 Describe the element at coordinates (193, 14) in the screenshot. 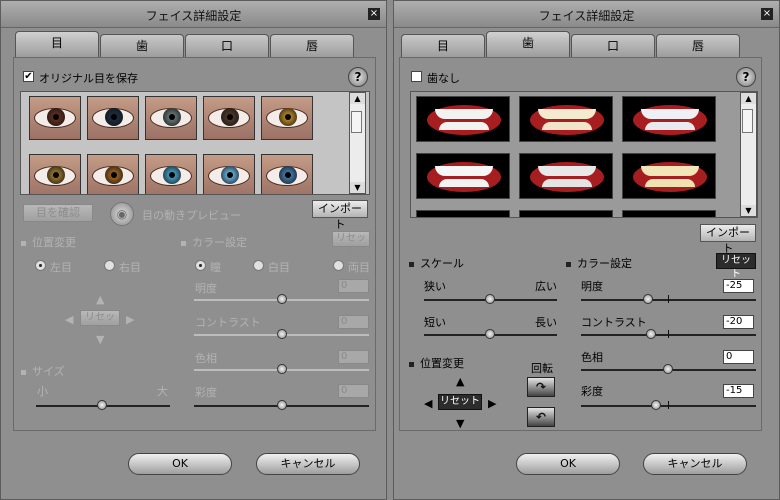

I see `title-bar: フェイス詳細設定 ×` at that location.